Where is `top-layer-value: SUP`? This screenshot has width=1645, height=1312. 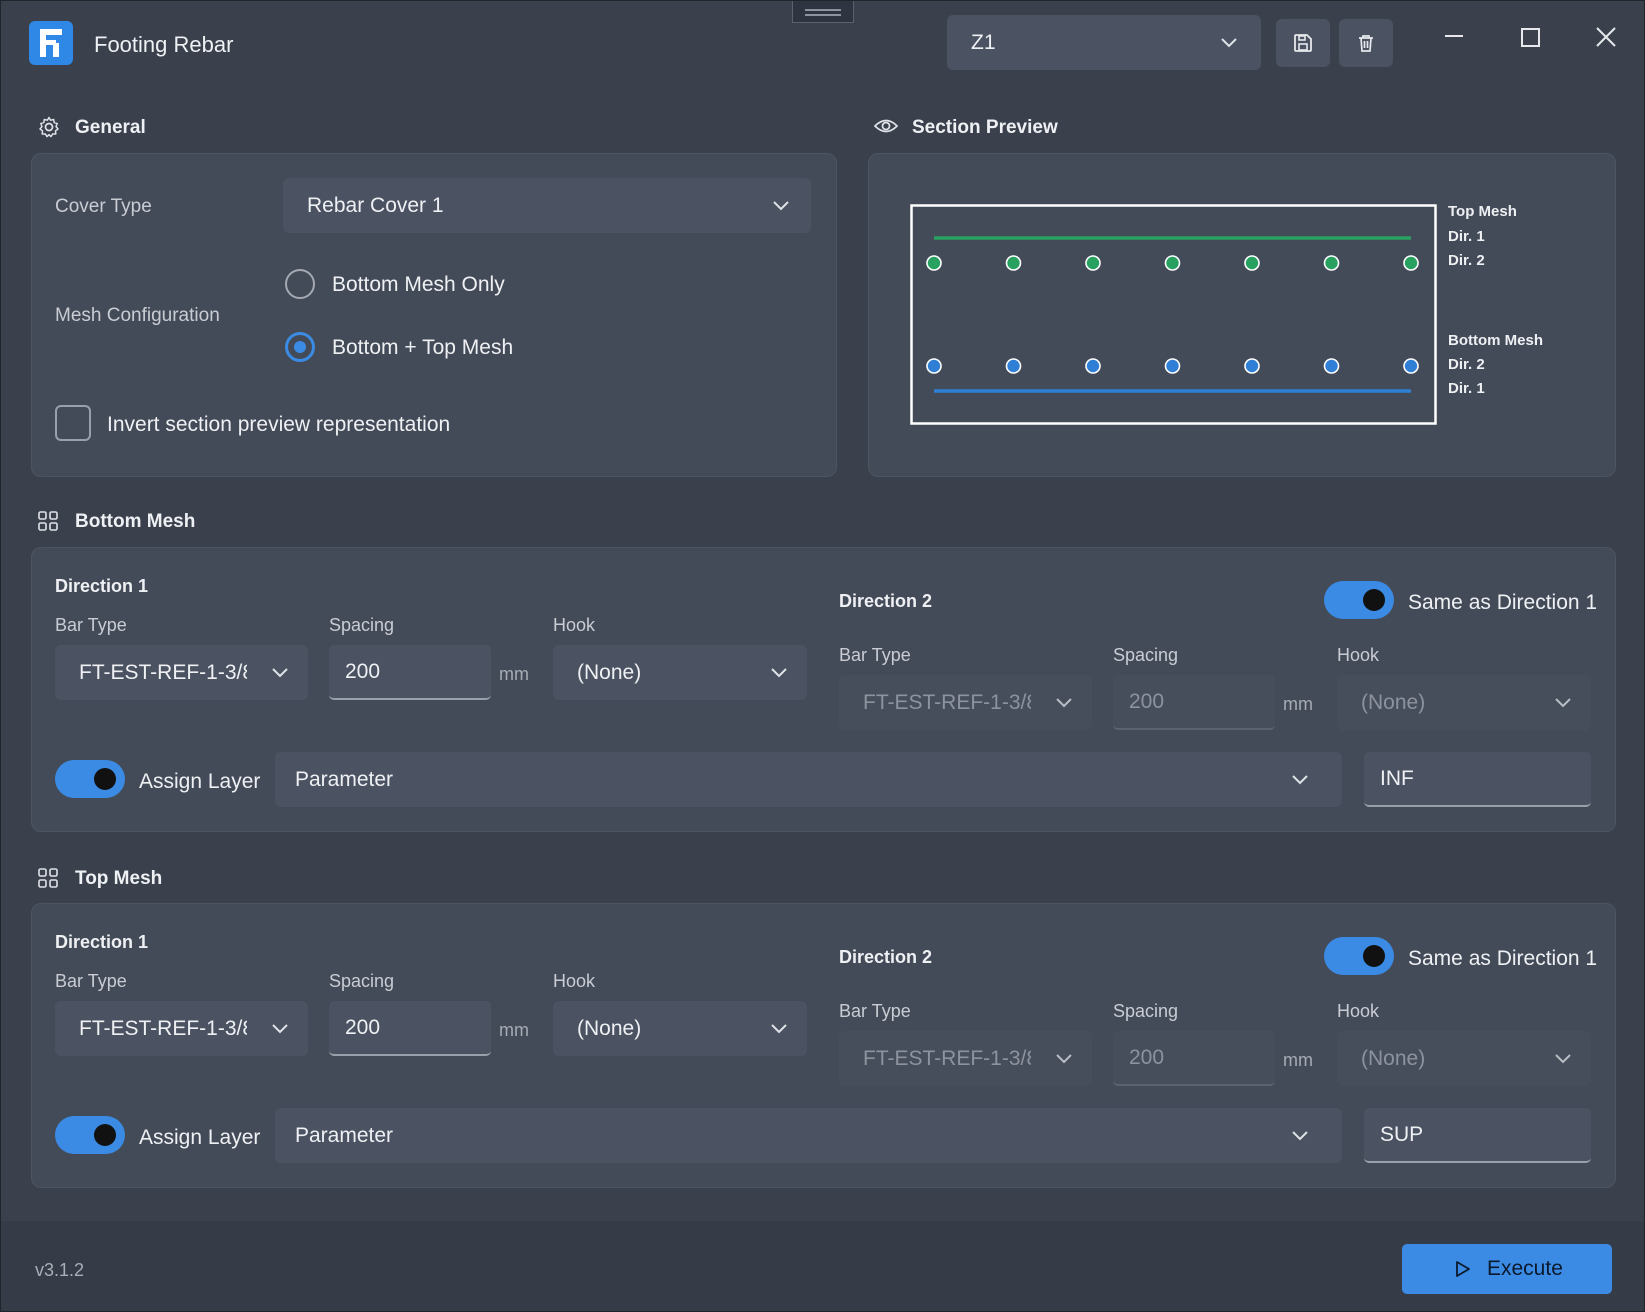 top-layer-value: SUP is located at coordinates (1402, 1134).